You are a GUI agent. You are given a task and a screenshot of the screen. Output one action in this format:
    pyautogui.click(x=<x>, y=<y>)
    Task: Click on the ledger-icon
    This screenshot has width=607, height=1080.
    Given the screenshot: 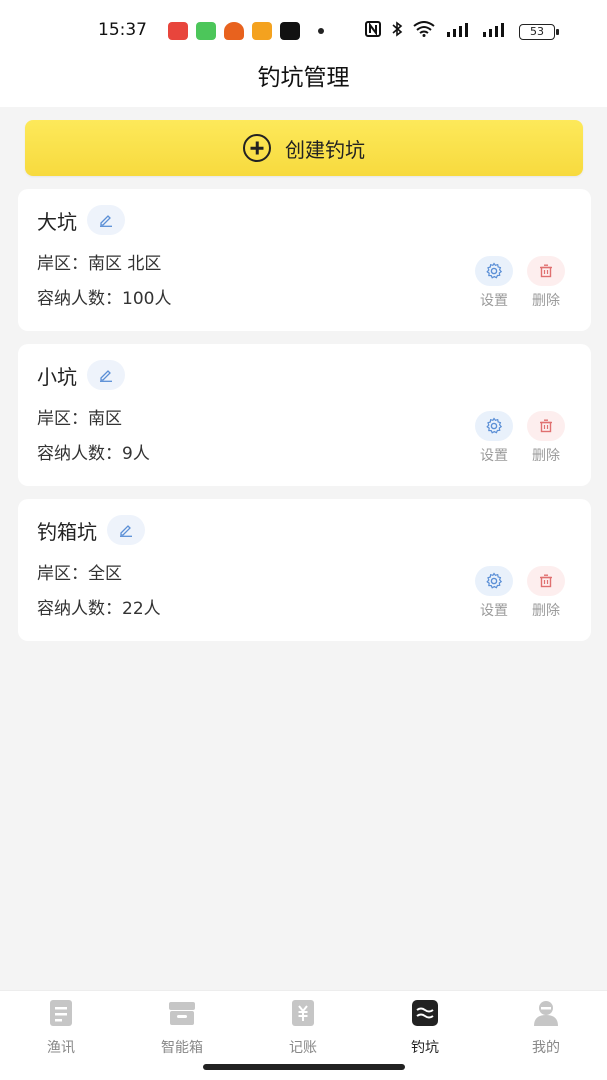 What is the action you would take?
    pyautogui.click(x=303, y=1013)
    